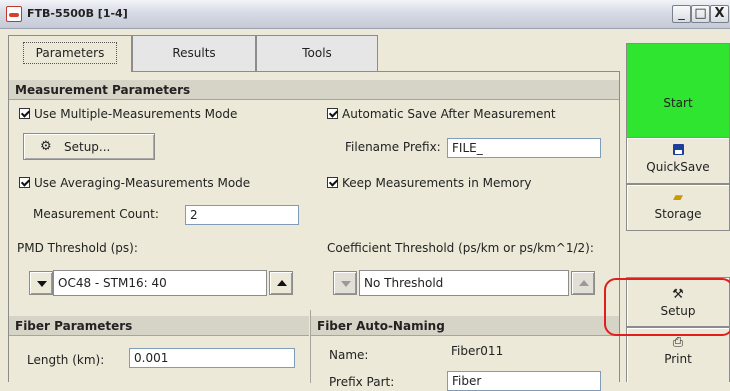 This screenshot has width=730, height=391. I want to click on auto-save-label: Automatic Save After Measurement, so click(449, 114).